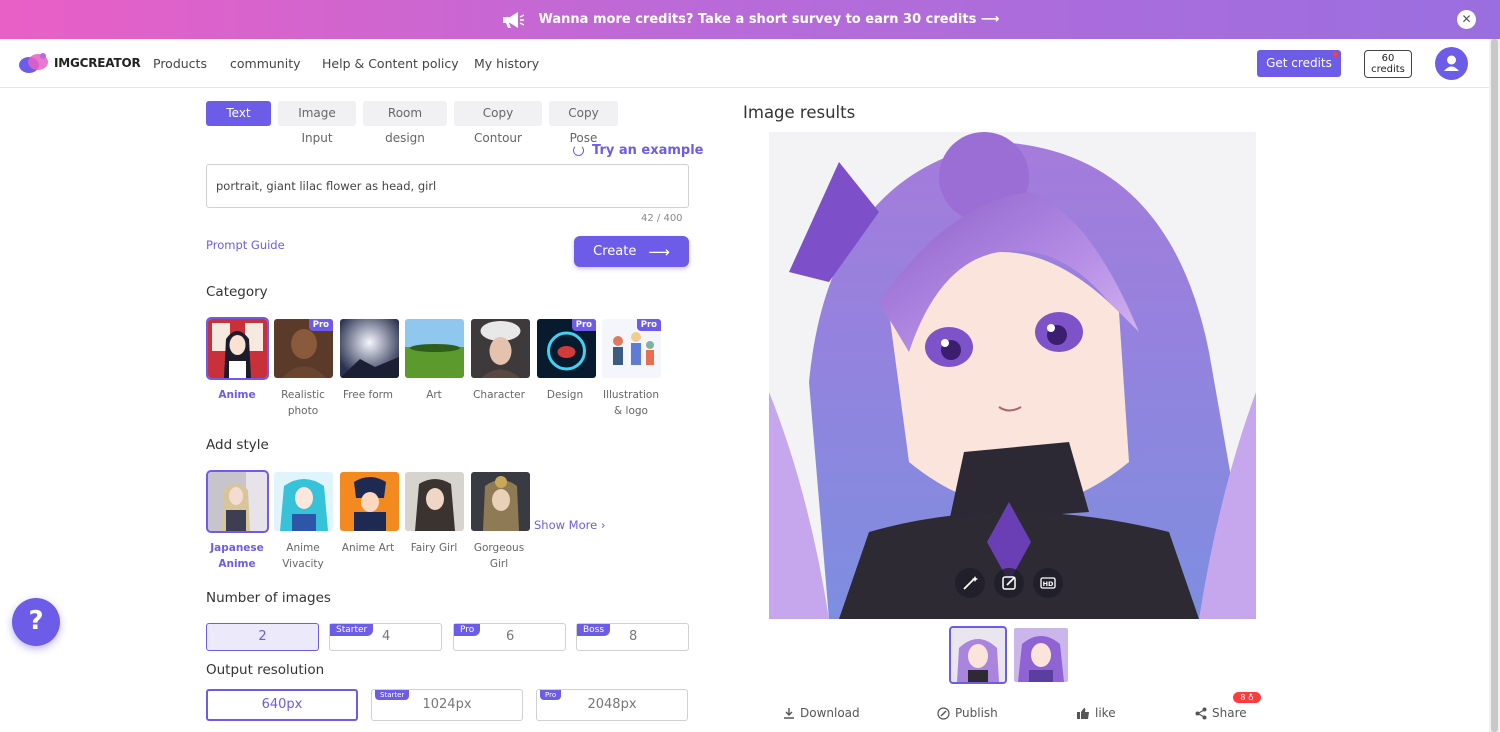 The image size is (1500, 732). I want to click on logo: IMGCREATOR, so click(79, 63).